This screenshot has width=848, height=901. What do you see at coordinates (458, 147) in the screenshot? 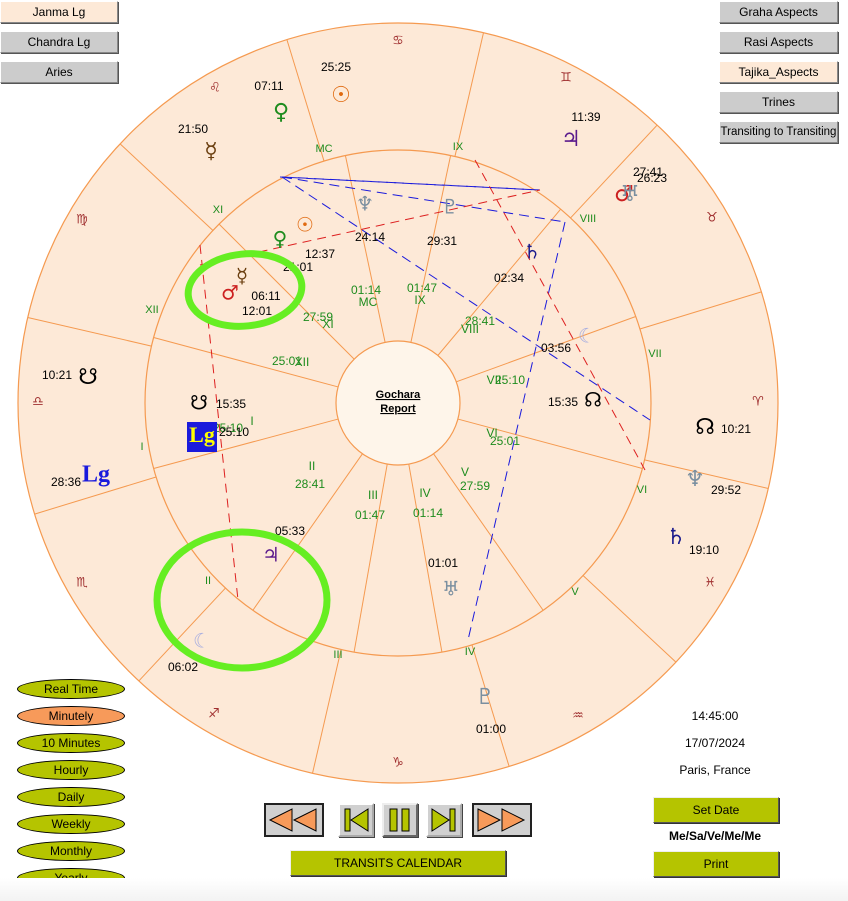
I see `outer-house-label: IX` at bounding box center [458, 147].